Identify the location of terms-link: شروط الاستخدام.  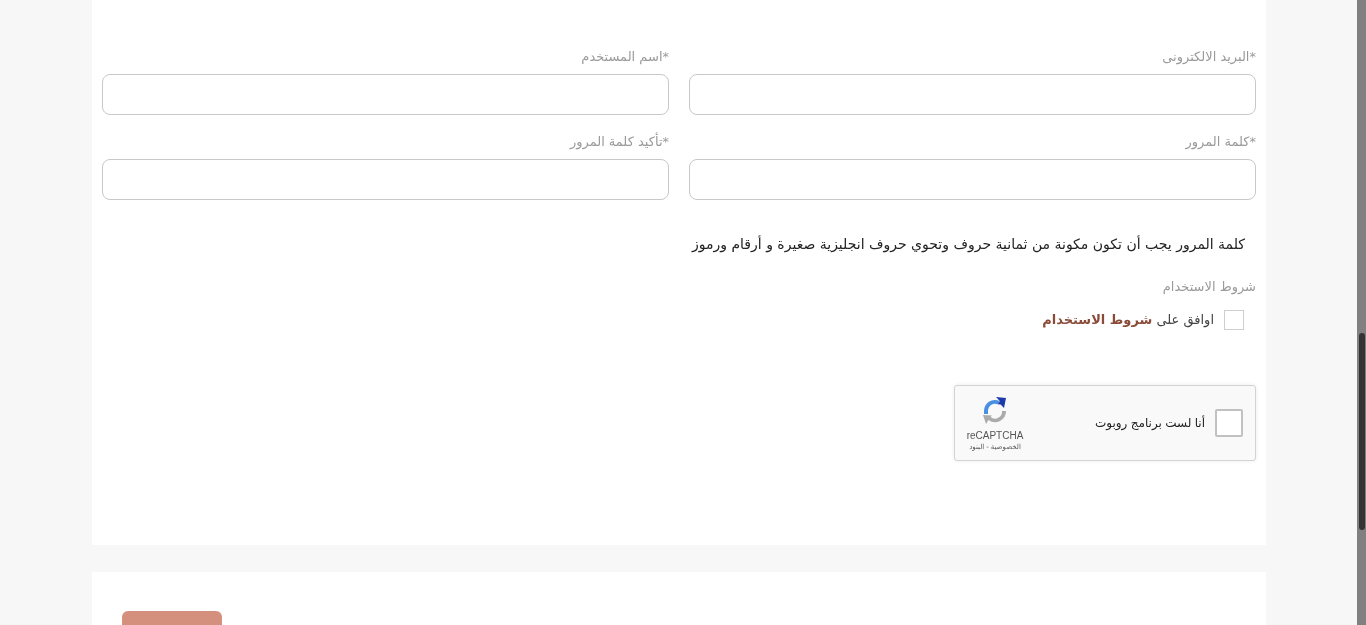
(1097, 319).